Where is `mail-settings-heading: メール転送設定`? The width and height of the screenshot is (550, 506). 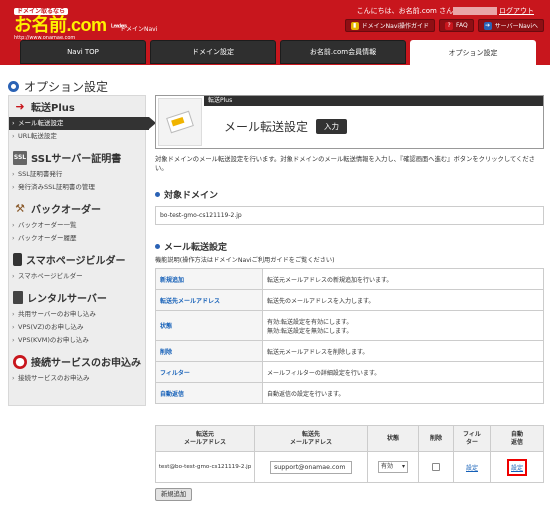
mail-settings-heading: メール転送設定 is located at coordinates (191, 246).